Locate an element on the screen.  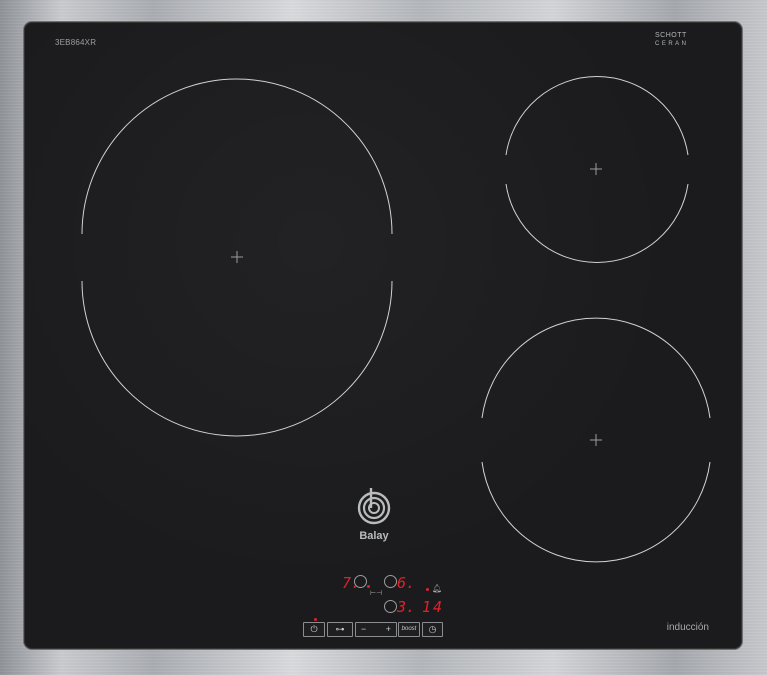
timer-indicator-dot is located at coordinates (427, 589).